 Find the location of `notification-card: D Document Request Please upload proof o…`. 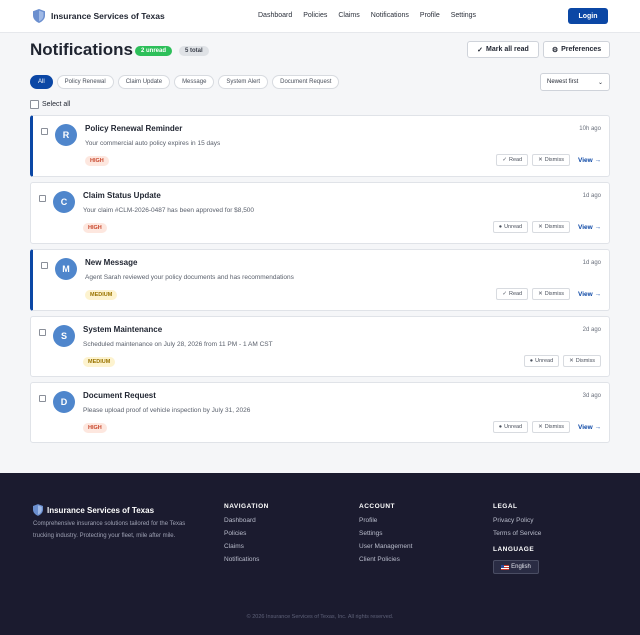

notification-card: D Document Request Please upload proof o… is located at coordinates (320, 412).